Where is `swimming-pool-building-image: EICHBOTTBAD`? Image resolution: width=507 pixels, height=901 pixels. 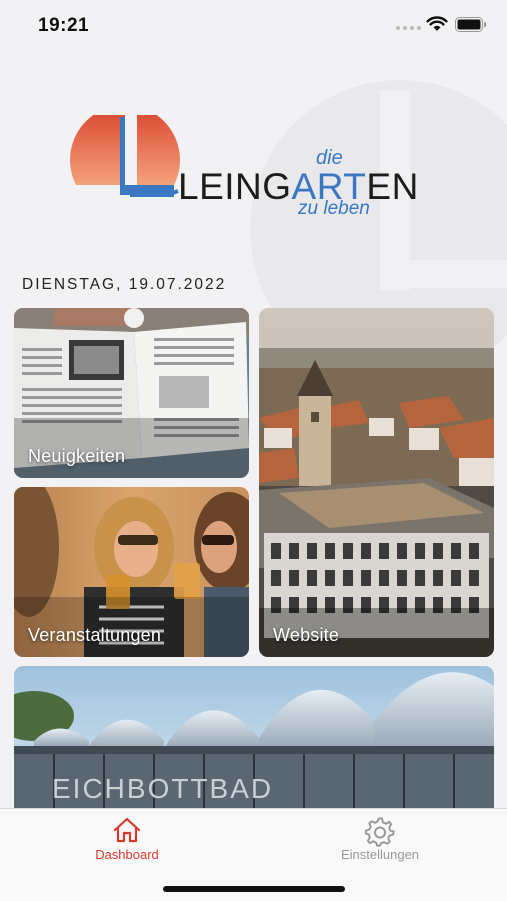
swimming-pool-building-image: EICHBOTTBAD is located at coordinates (254, 737).